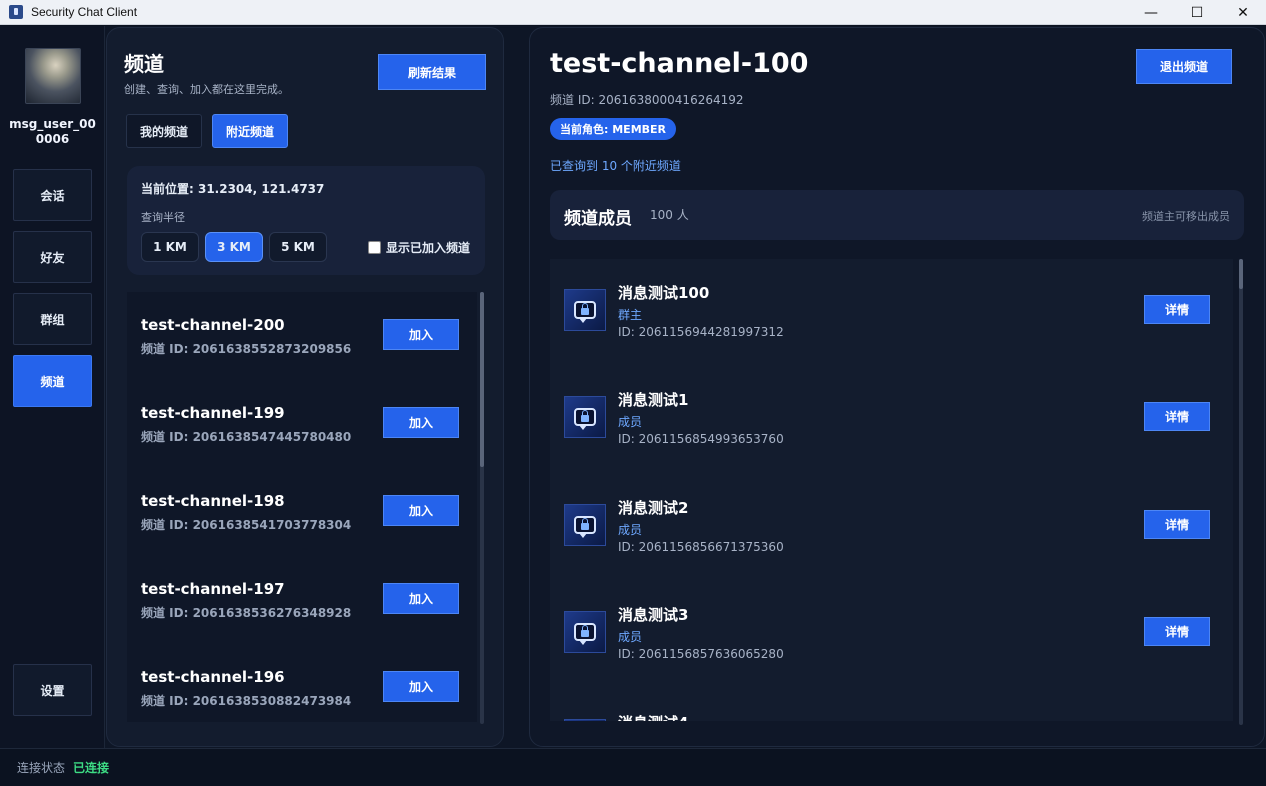 The height and width of the screenshot is (786, 1266). I want to click on nav-settings-button: 设置, so click(52, 690).